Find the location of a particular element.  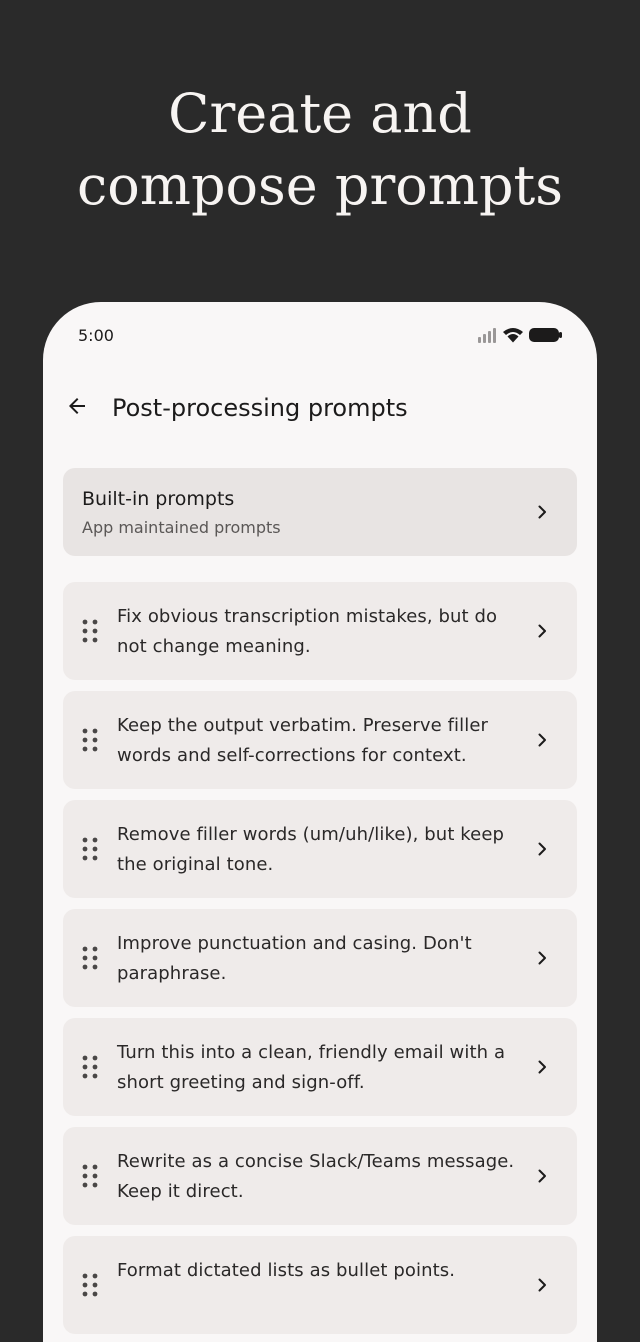

headline: Create and compose prompts is located at coordinates (320, 150).